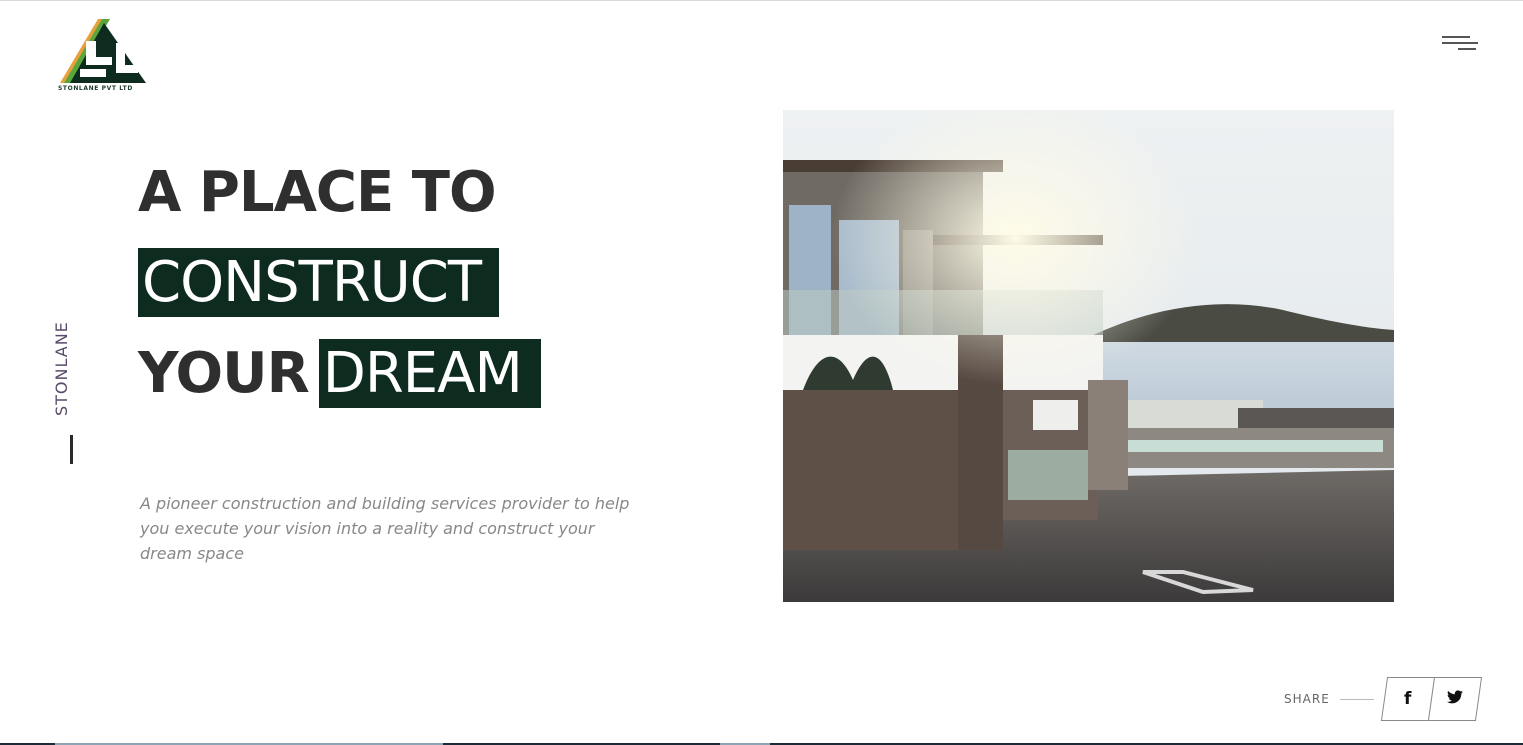  I want to click on headline-highlight-construct: CONSTRUCT, so click(318, 282).